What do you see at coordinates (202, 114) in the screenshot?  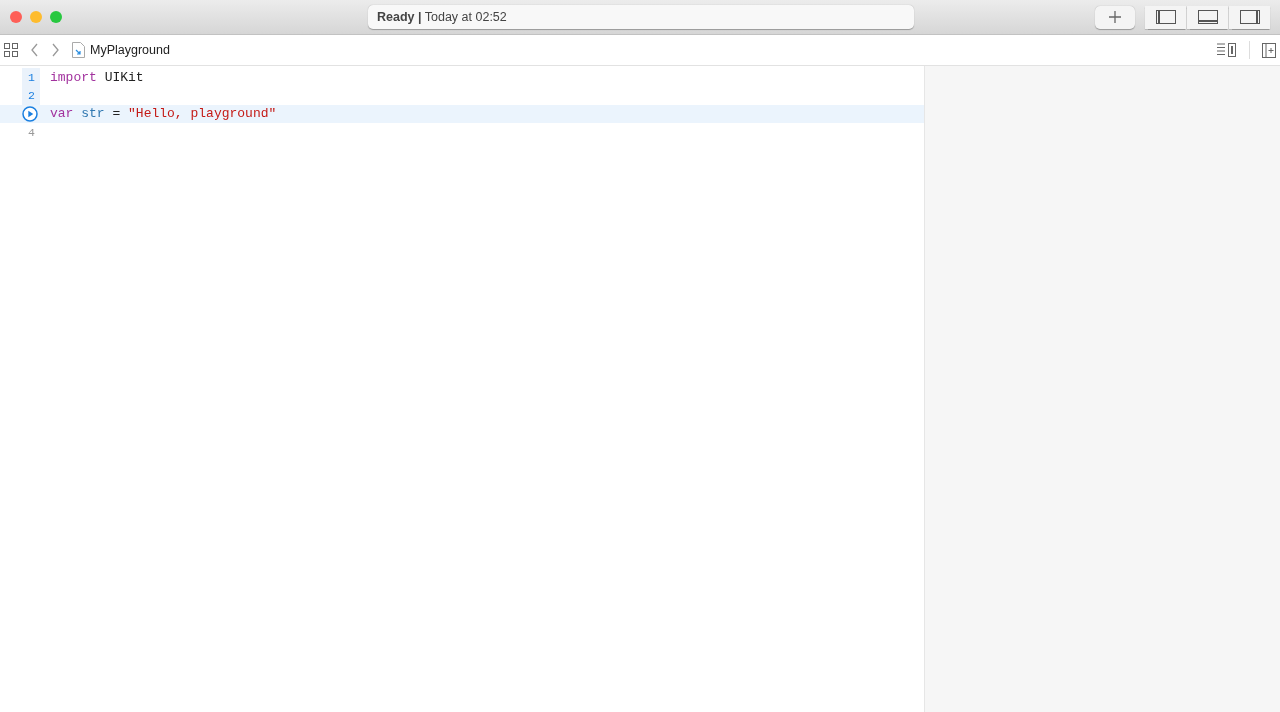 I see `string-literal: "Hello, playground"` at bounding box center [202, 114].